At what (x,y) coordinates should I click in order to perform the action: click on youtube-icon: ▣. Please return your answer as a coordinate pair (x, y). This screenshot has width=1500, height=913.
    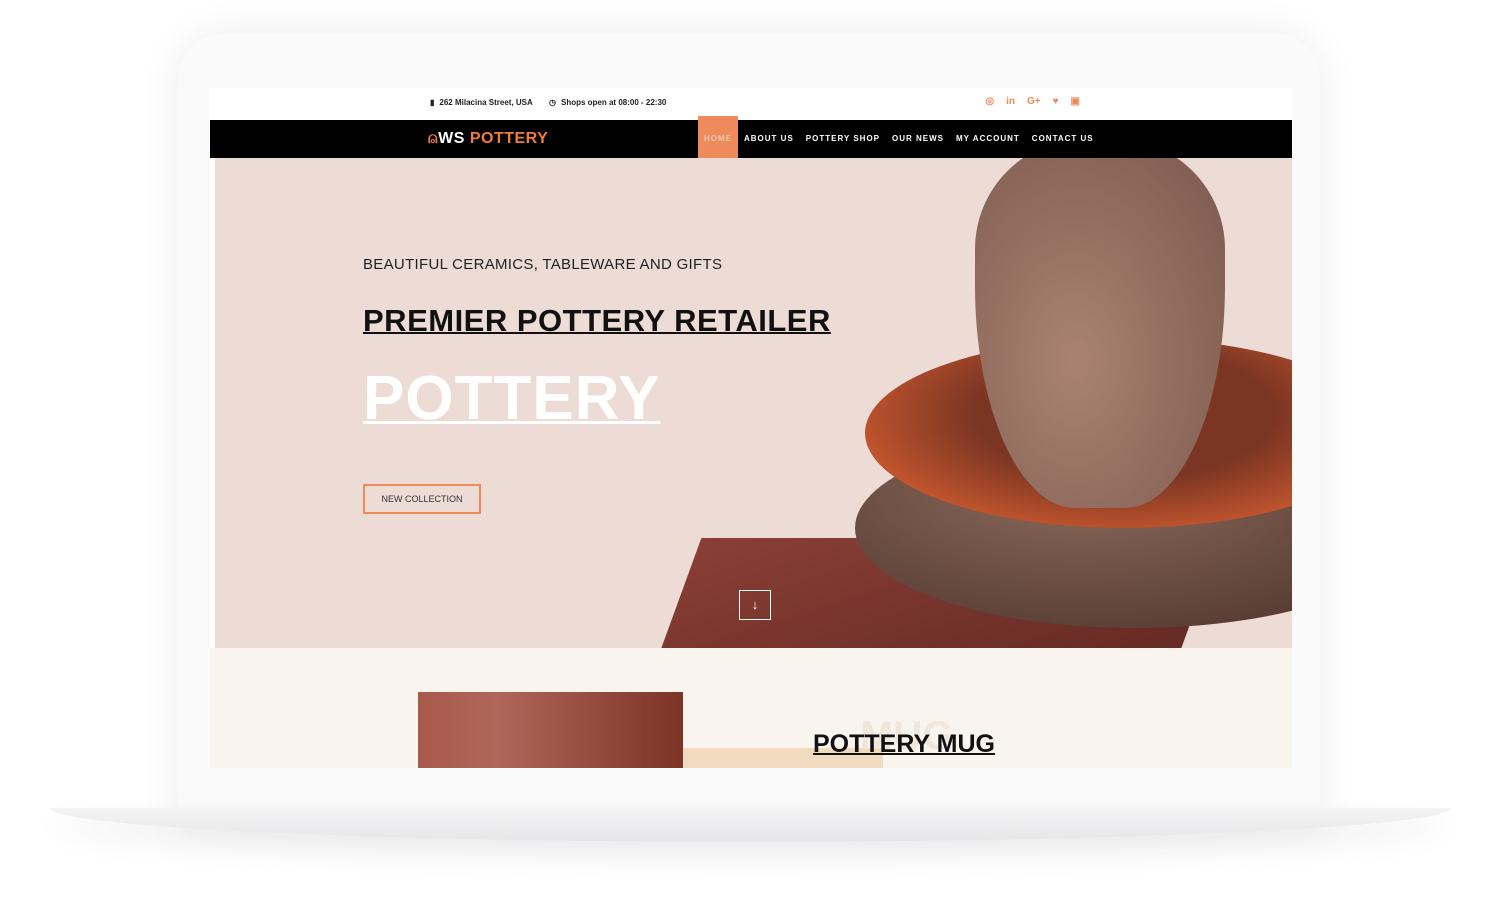
    Looking at the image, I should click on (1075, 101).